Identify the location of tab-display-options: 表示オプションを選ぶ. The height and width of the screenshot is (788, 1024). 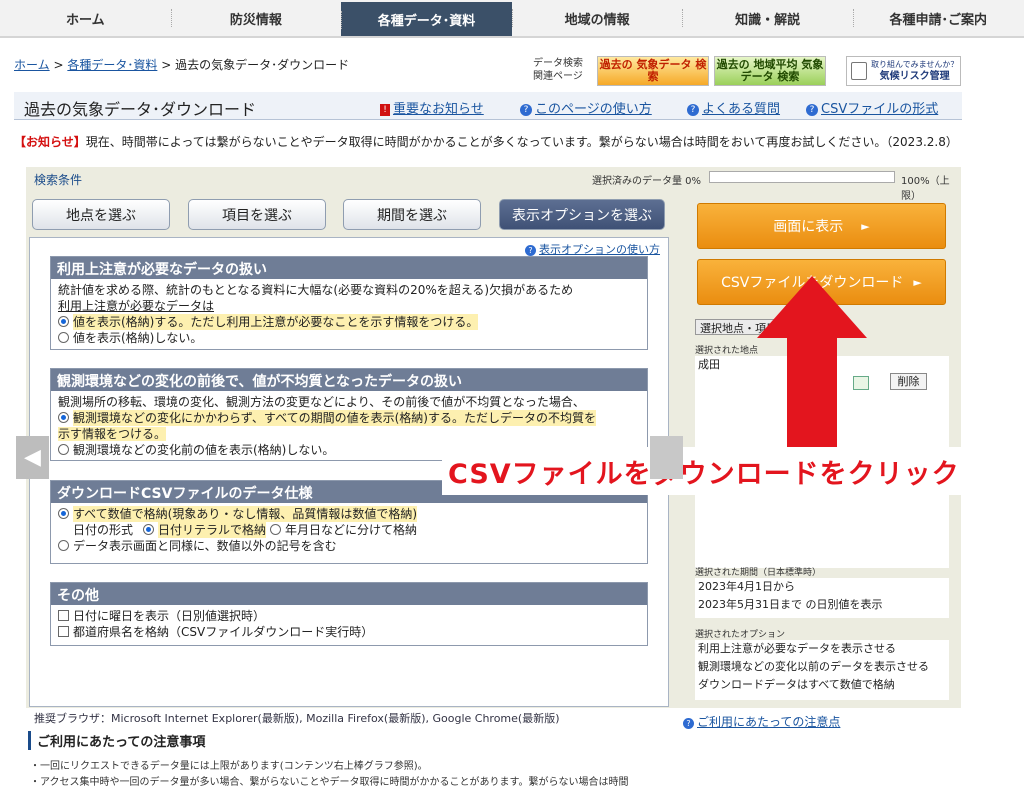
(582, 214).